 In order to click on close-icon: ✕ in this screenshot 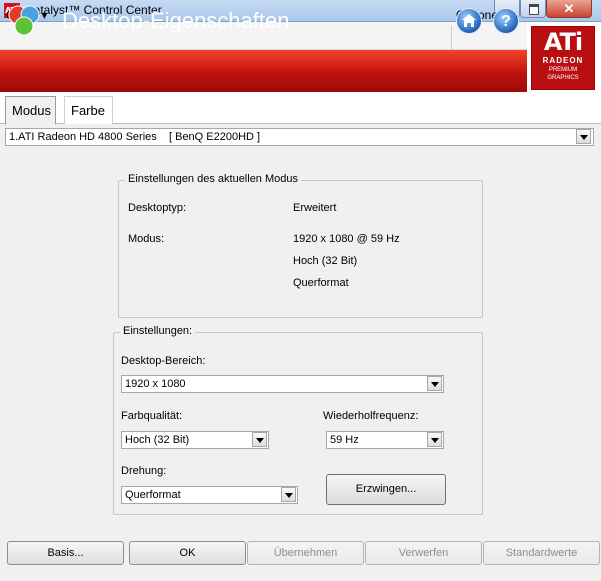, I will do `click(569, 8)`.